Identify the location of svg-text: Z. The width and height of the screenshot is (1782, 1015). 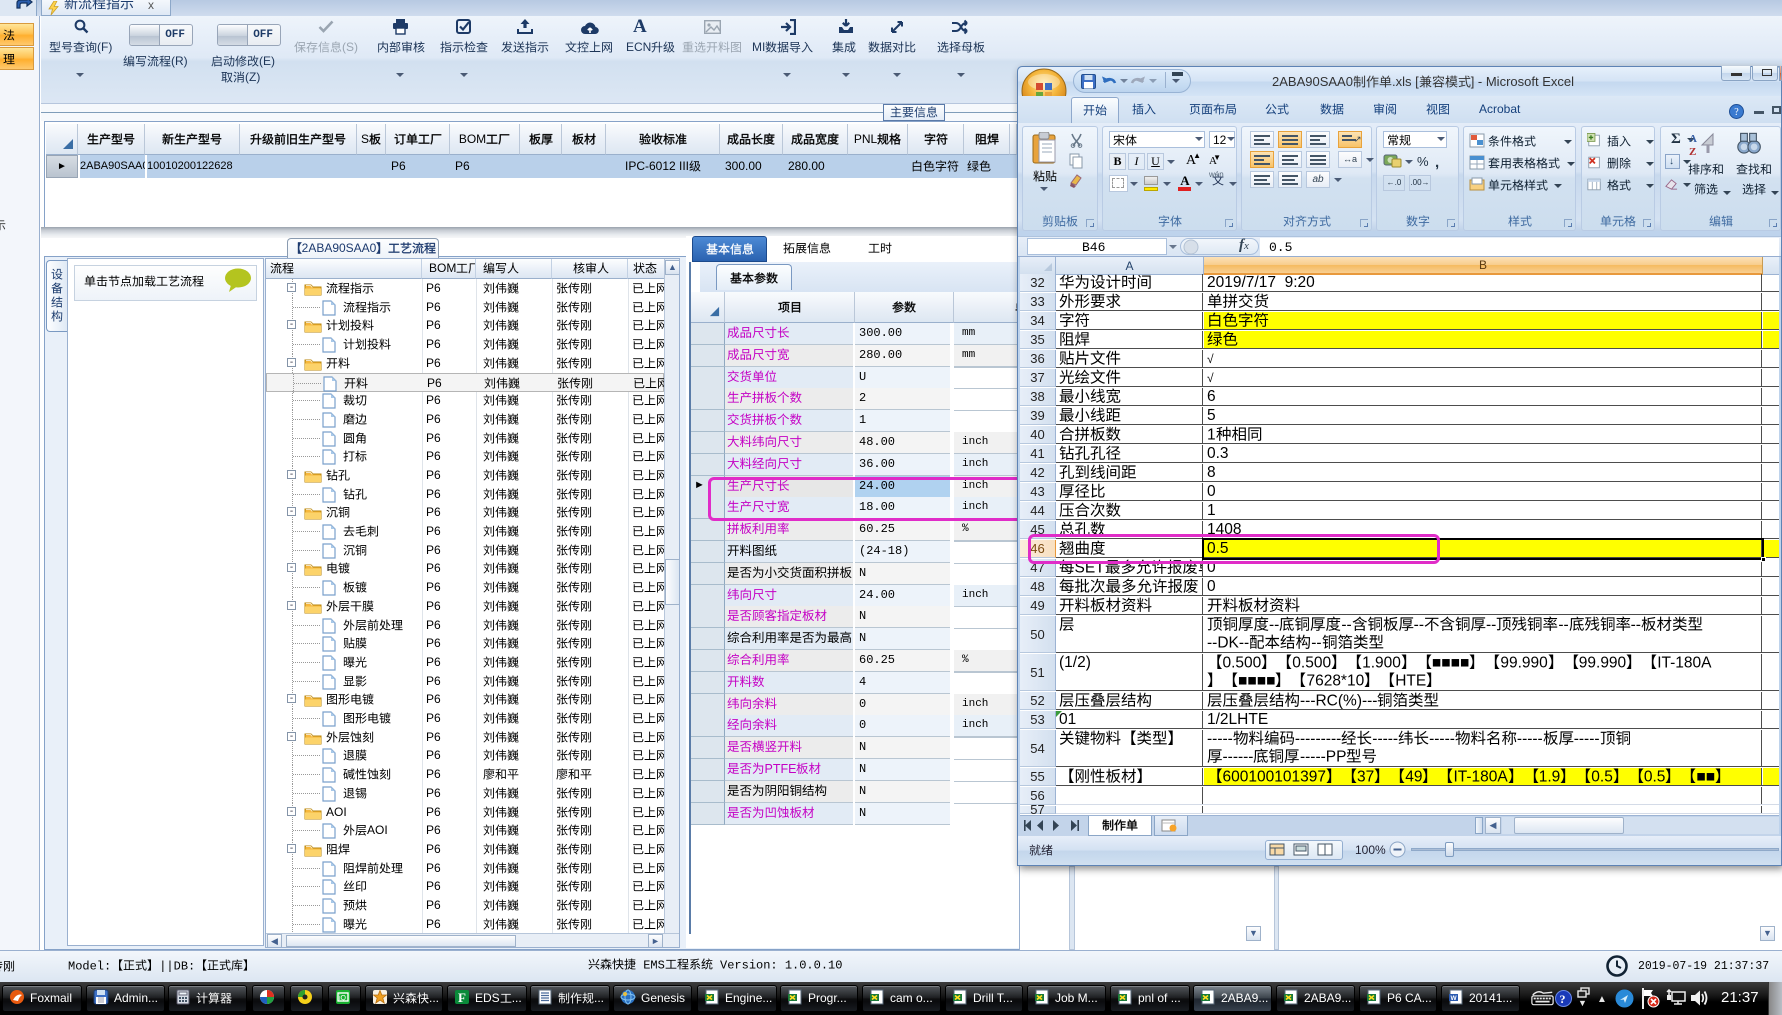
(1692, 151).